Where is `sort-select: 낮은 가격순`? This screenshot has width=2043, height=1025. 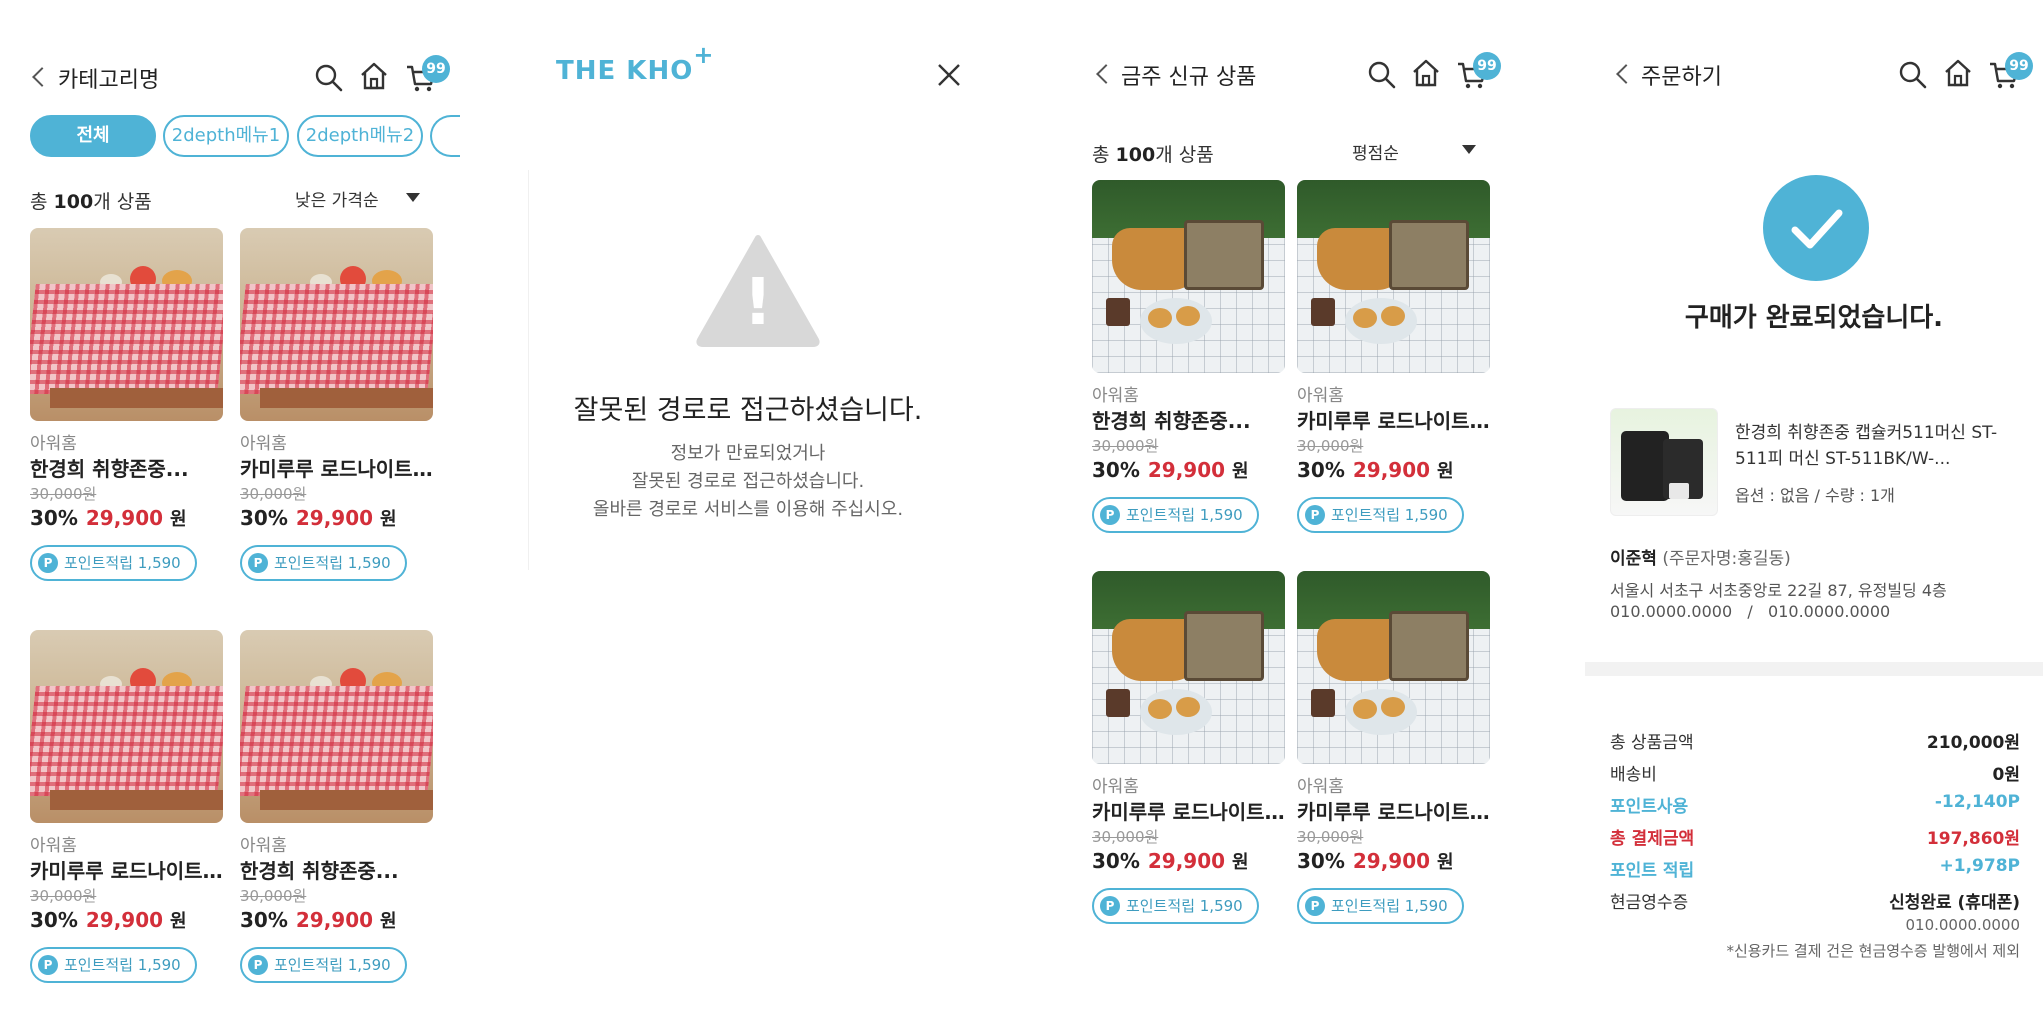
sort-select: 낮은 가격순 is located at coordinates (337, 198).